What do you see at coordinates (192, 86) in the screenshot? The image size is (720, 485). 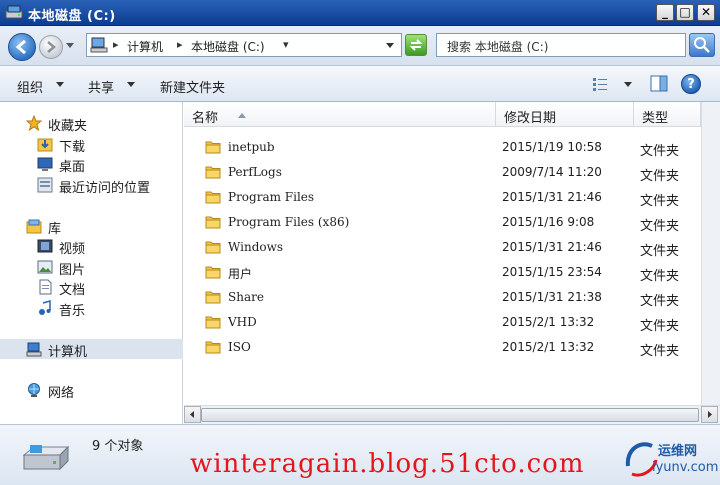 I see `new-folder-button: 新建文件夹` at bounding box center [192, 86].